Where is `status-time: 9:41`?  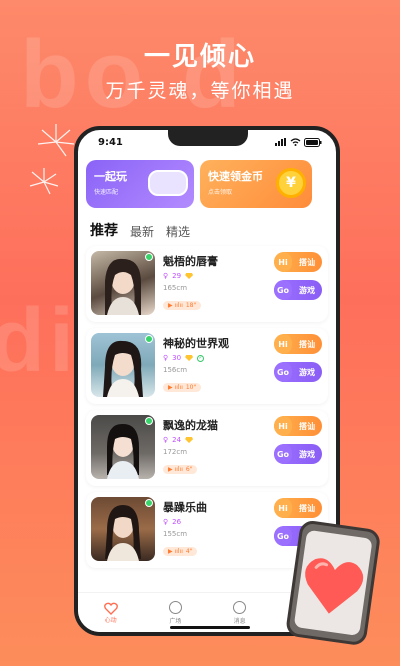
status-time: 9:41 is located at coordinates (110, 142).